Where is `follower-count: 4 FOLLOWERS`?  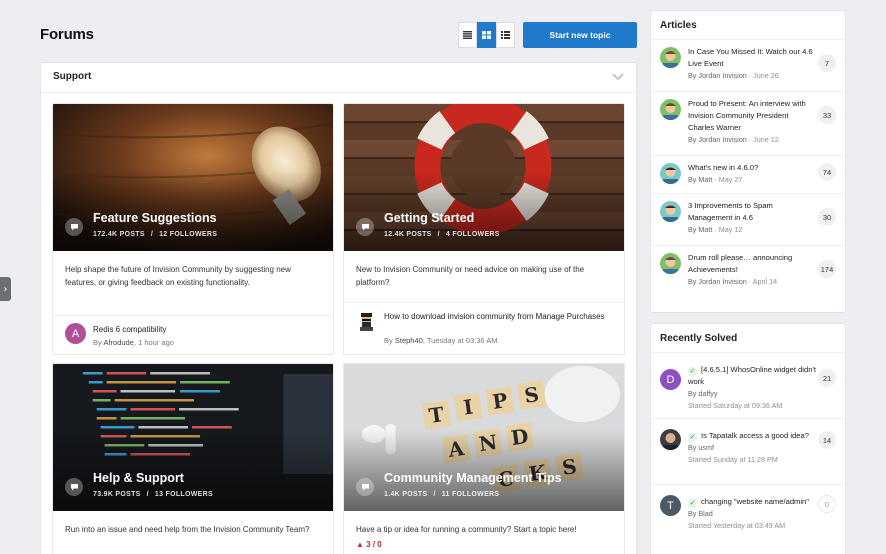 follower-count: 4 FOLLOWERS is located at coordinates (473, 234).